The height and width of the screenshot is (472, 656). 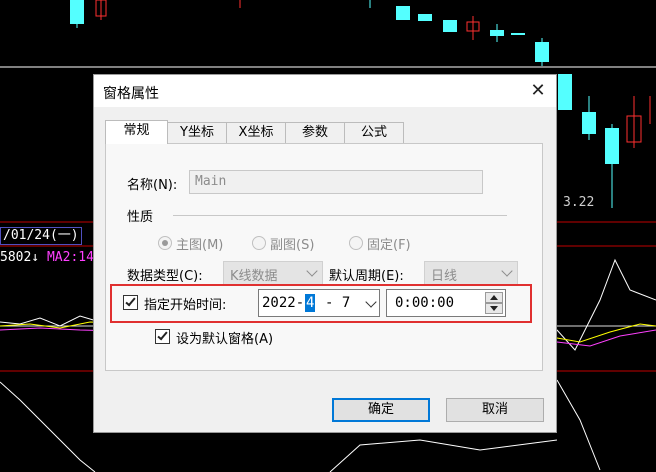 What do you see at coordinates (292, 245) in the screenshot?
I see `radio-sub-chart-label: 副图(S)` at bounding box center [292, 245].